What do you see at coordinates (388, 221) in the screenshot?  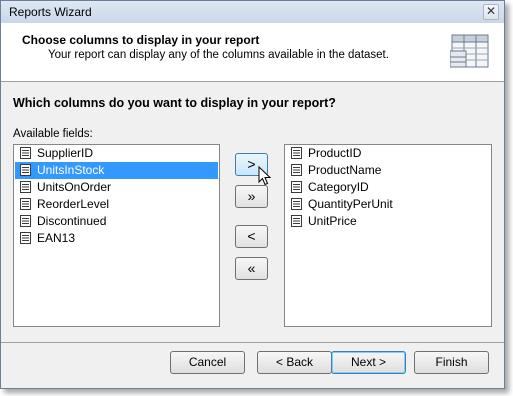 I see `selected-field-item: UnitPrice` at bounding box center [388, 221].